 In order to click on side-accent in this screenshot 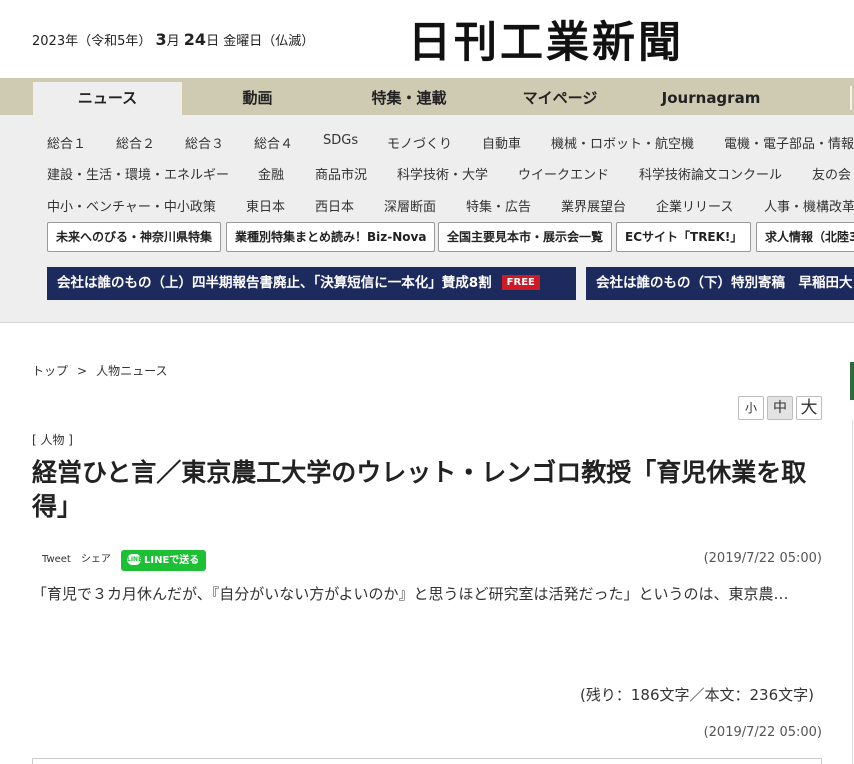, I will do `click(852, 381)`.